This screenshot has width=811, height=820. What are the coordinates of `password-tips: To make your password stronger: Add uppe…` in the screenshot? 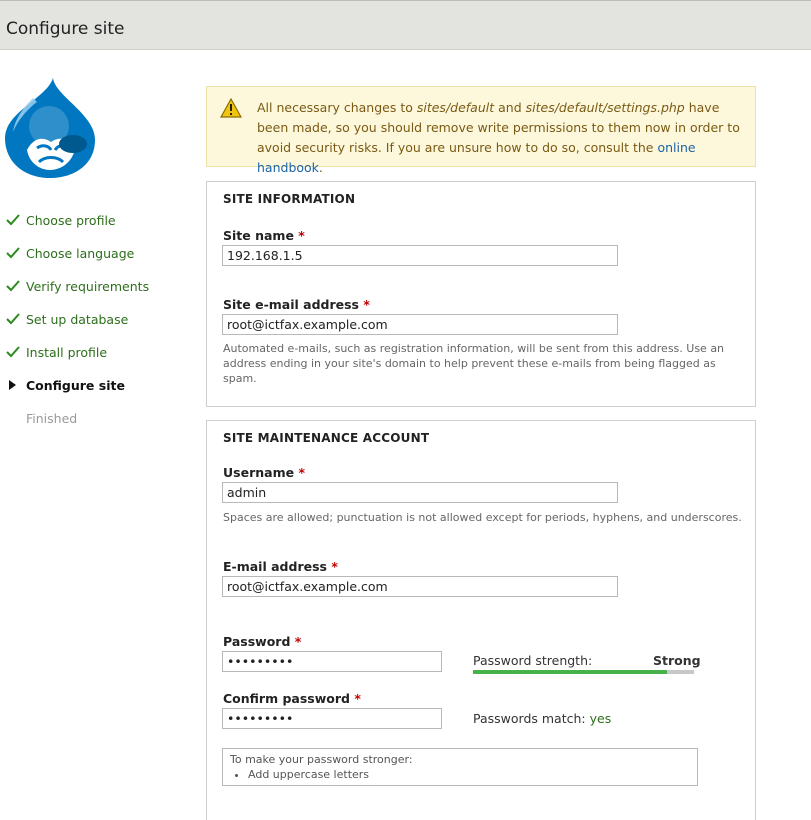 It's located at (460, 767).